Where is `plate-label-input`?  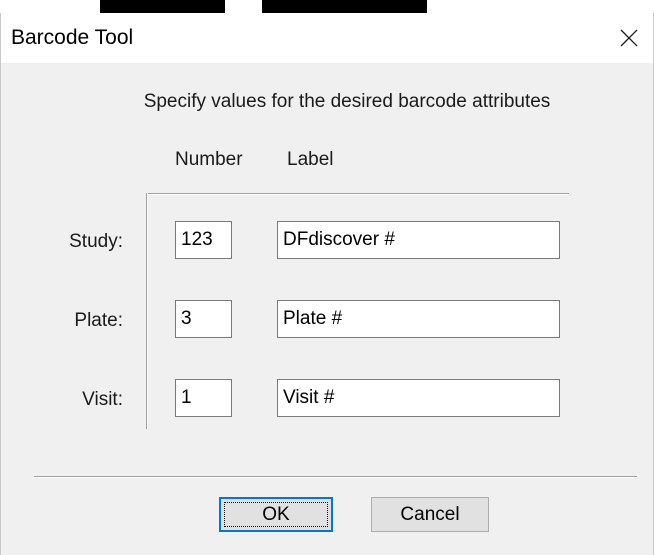 plate-label-input is located at coordinates (418, 319).